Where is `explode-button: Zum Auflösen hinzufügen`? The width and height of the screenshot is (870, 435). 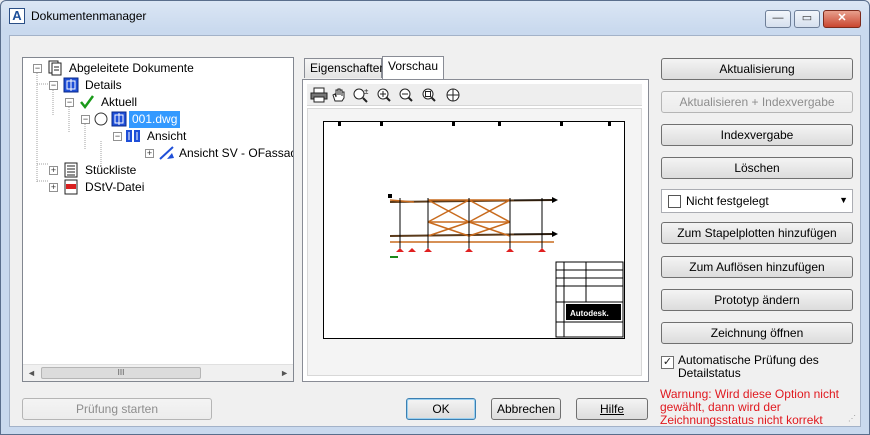 explode-button: Zum Auflösen hinzufügen is located at coordinates (757, 267).